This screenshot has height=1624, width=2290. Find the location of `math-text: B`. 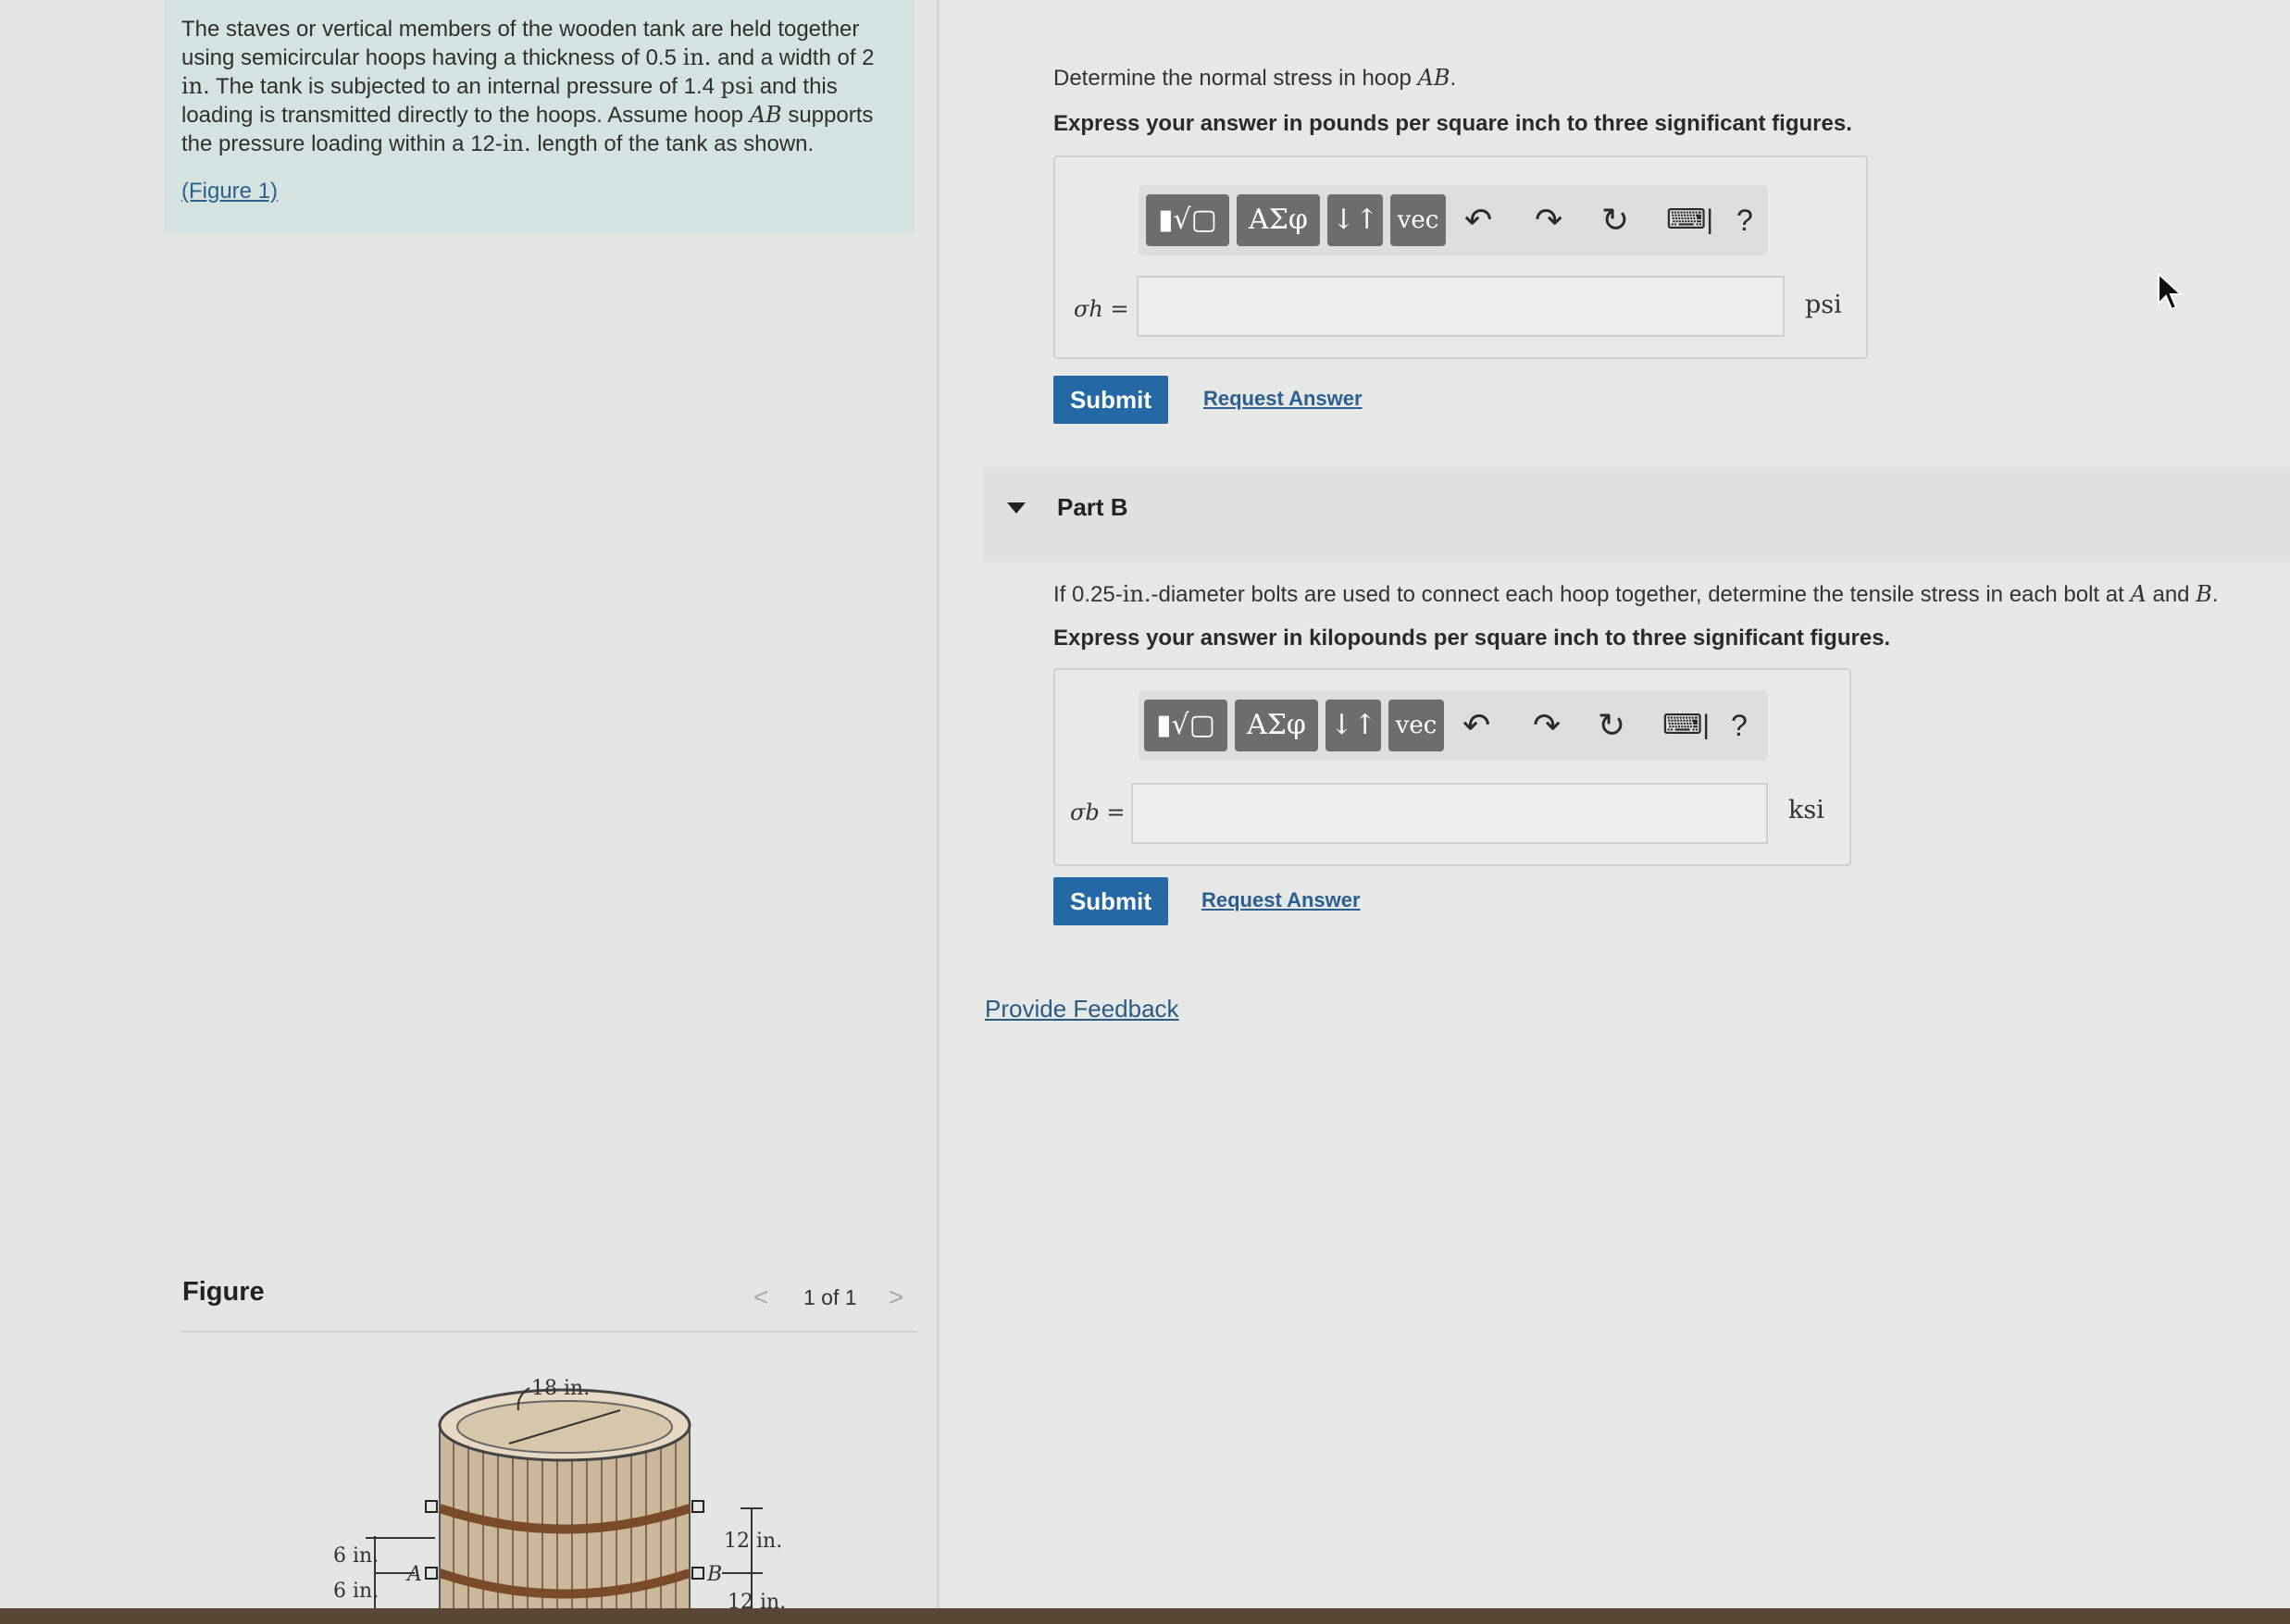

math-text: B is located at coordinates (2204, 594).